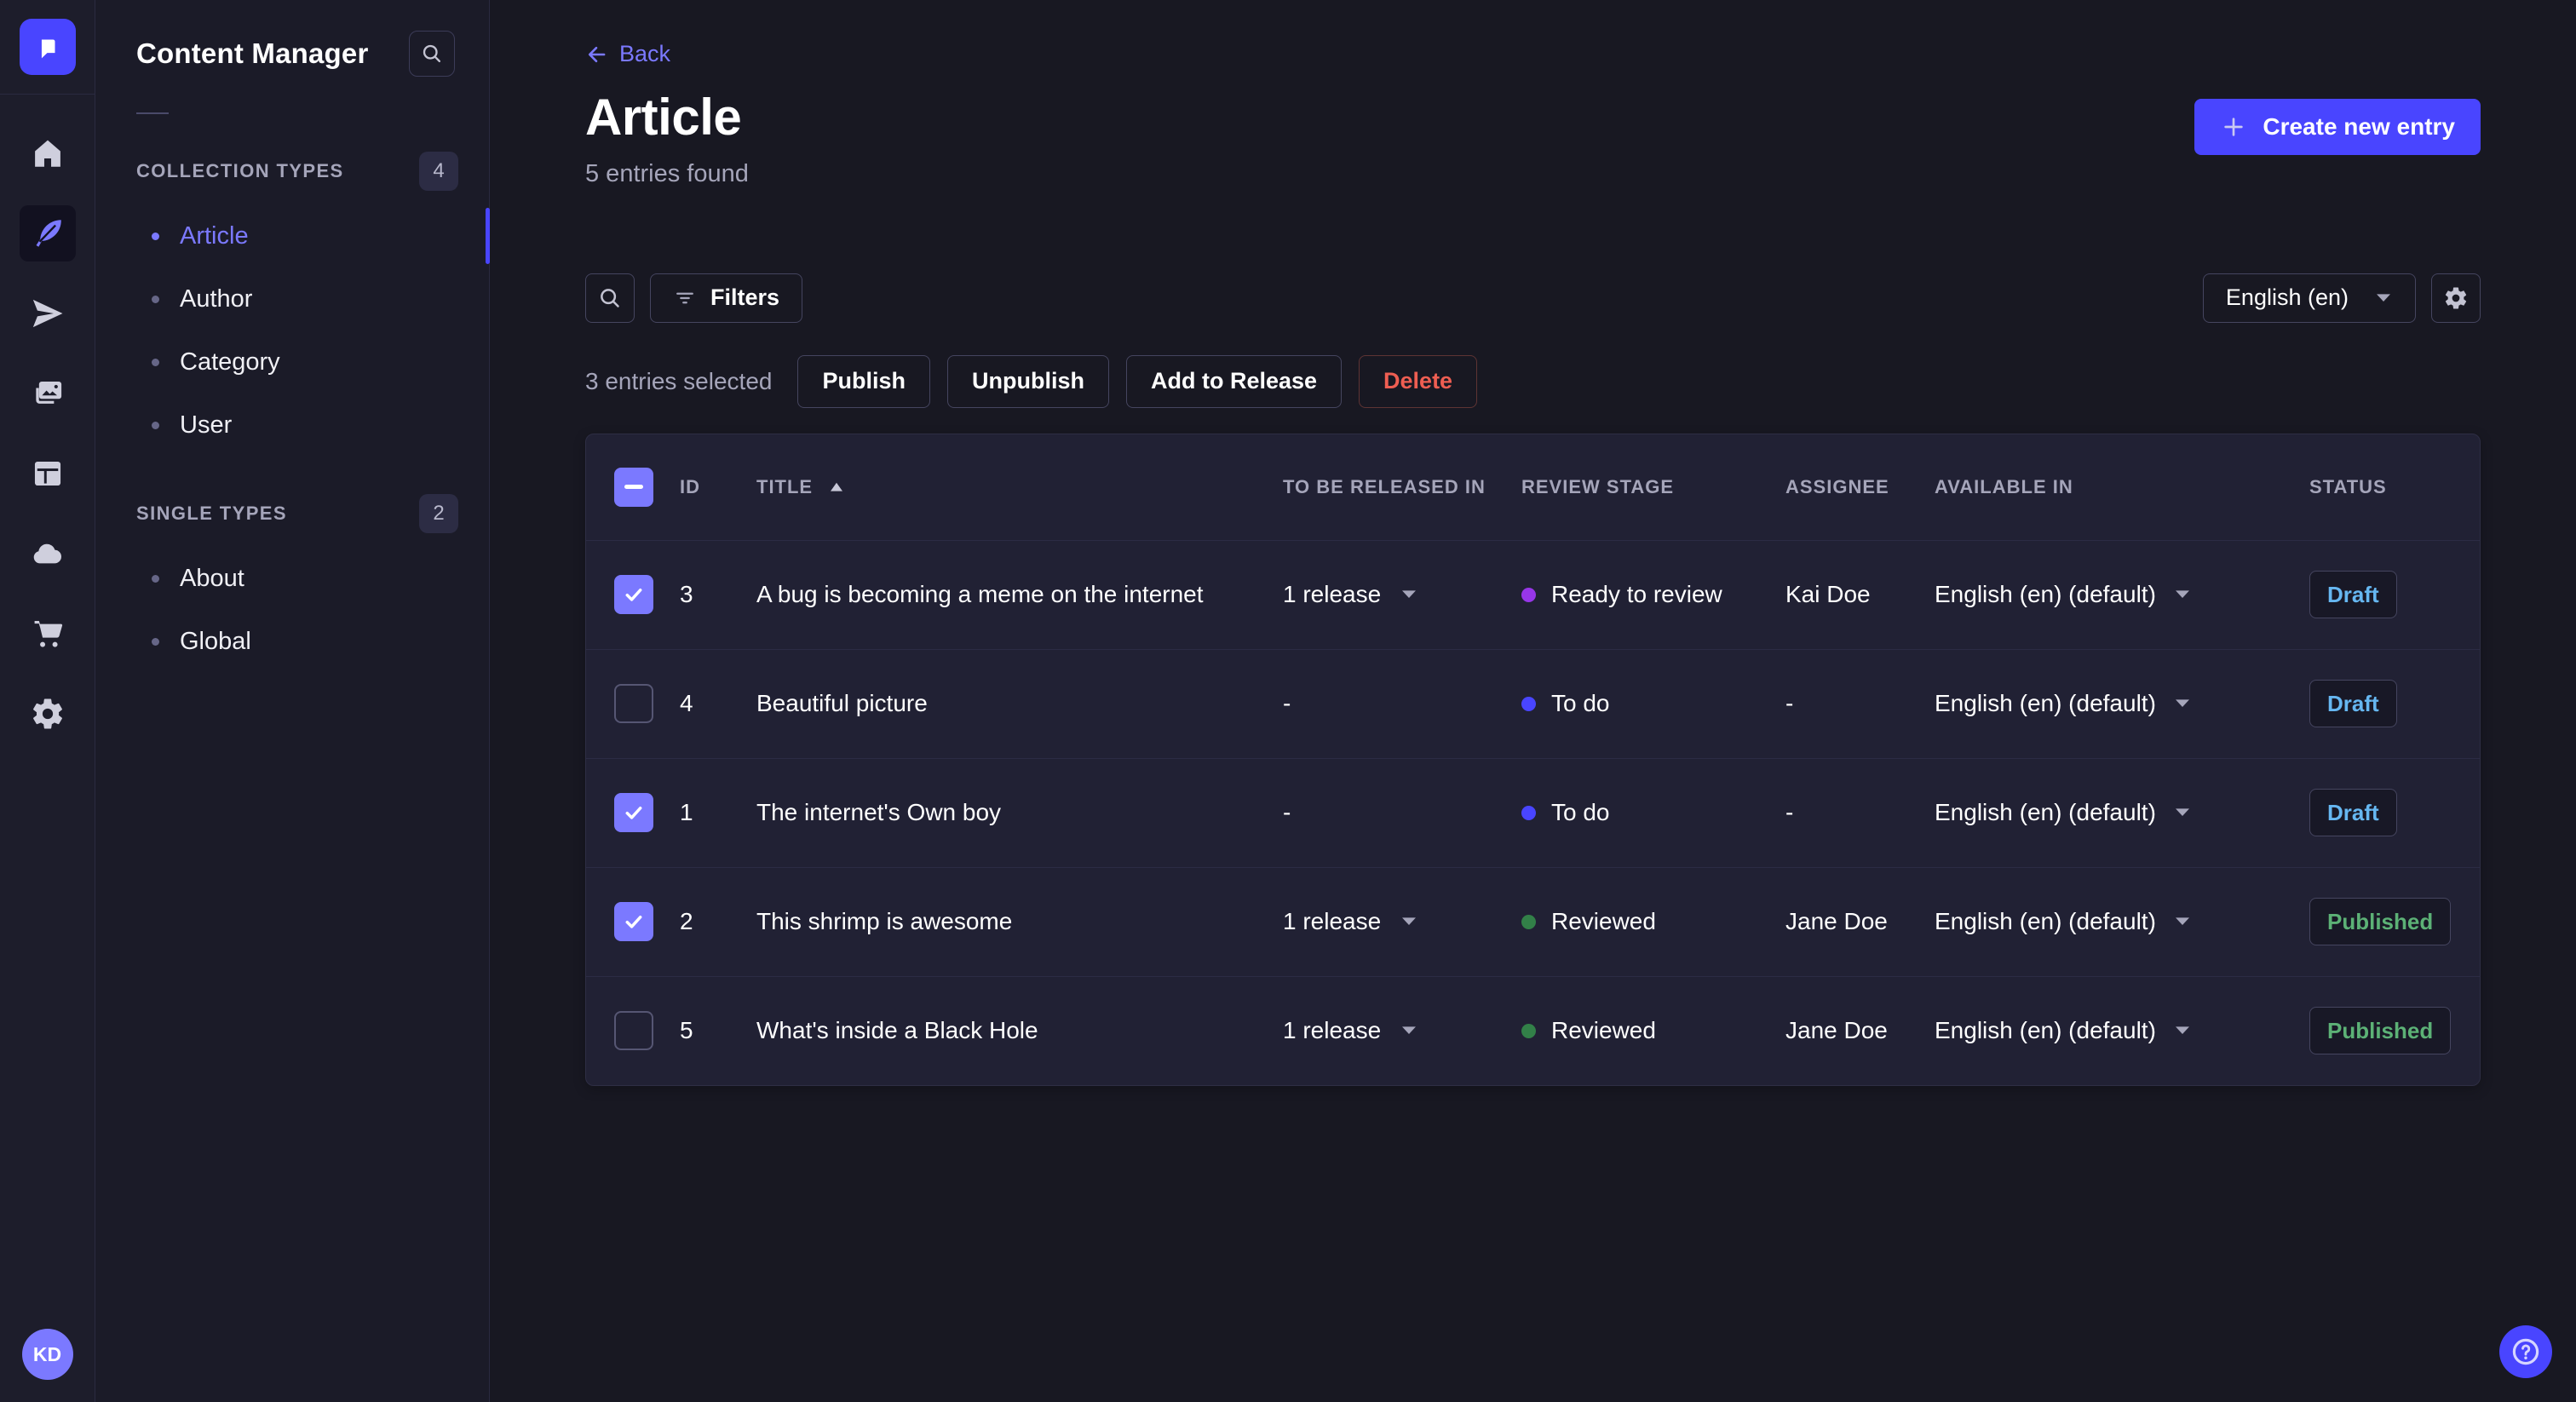 This screenshot has height=1402, width=2576. What do you see at coordinates (252, 53) in the screenshot?
I see `subnav-title: Content Manager` at bounding box center [252, 53].